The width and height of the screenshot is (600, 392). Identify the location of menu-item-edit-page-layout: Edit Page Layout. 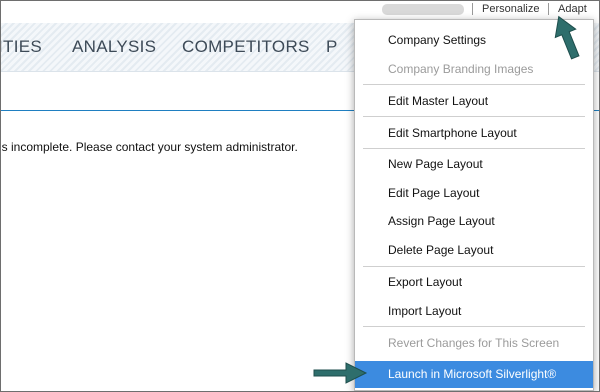
(474, 193).